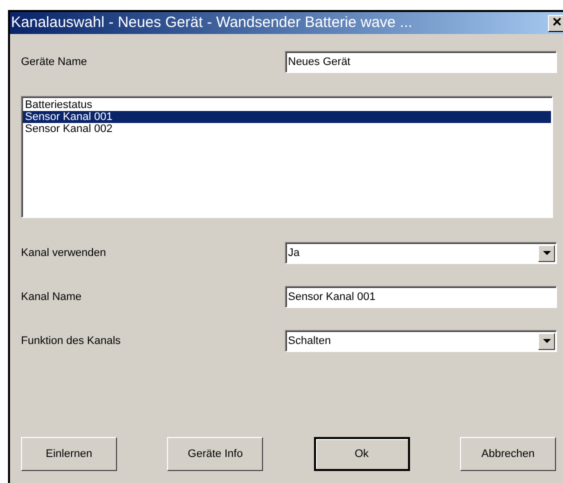 The height and width of the screenshot is (483, 563). I want to click on field-label: Funktion des Kanals, so click(71, 341).